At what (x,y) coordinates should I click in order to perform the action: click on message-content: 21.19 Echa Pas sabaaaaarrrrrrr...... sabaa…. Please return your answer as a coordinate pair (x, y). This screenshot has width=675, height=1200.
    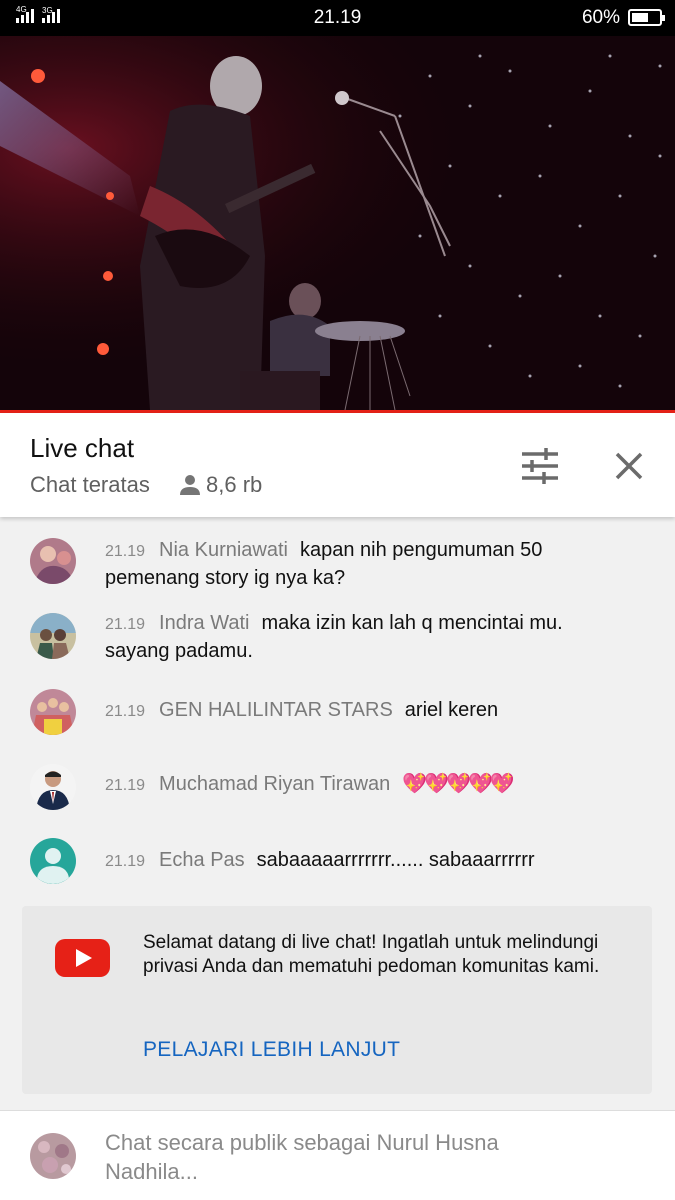
    Looking at the image, I should click on (340, 861).